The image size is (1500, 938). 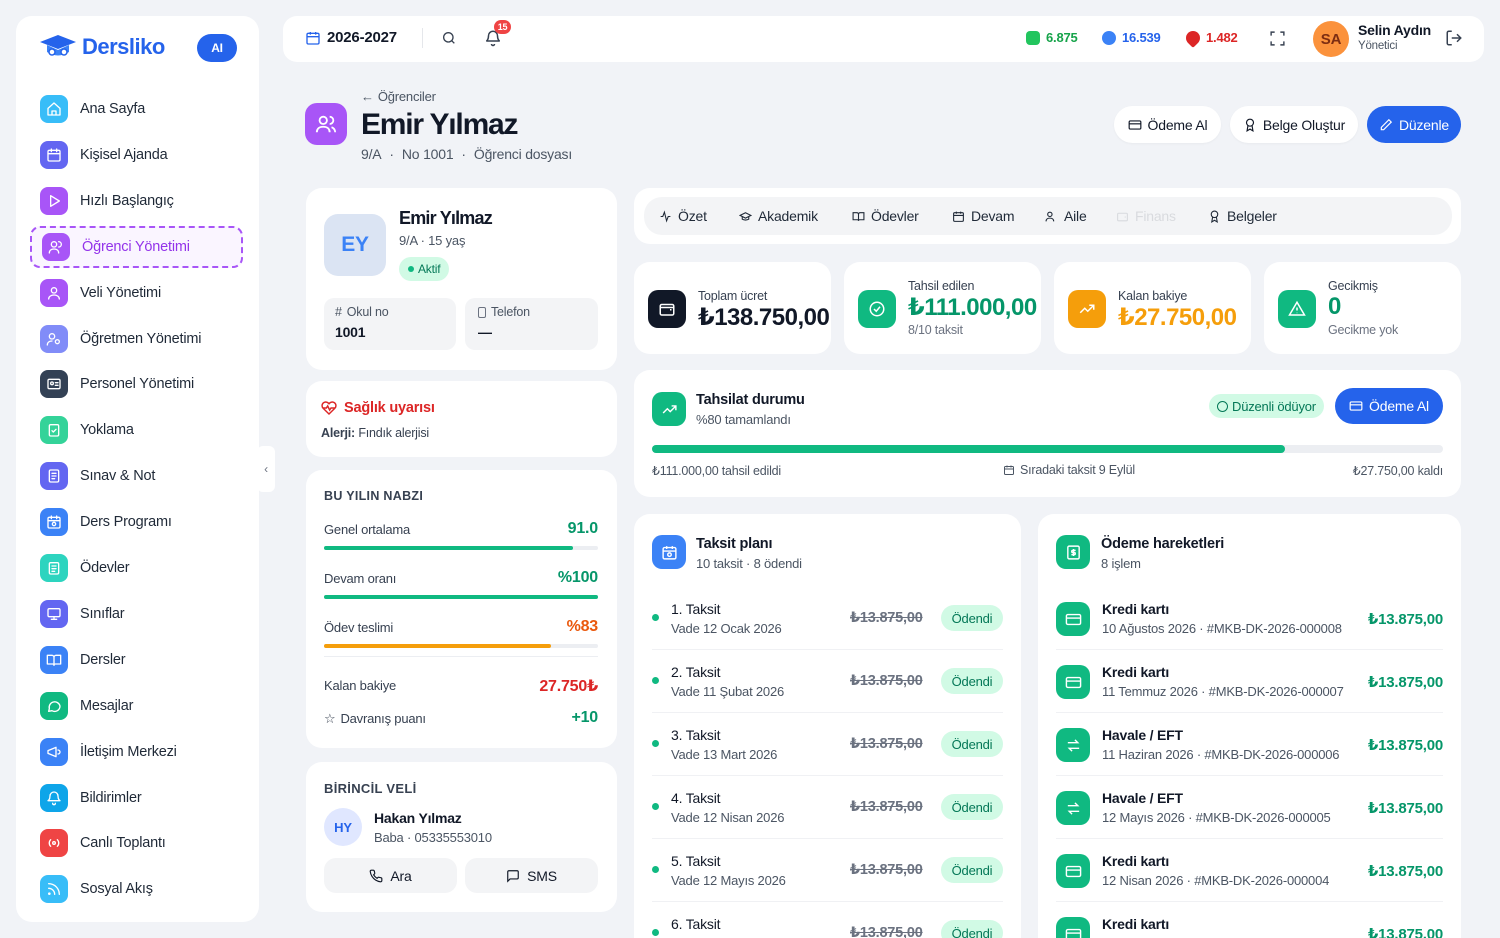 I want to click on sidebar-item: Sınav & Not, so click(x=136, y=476).